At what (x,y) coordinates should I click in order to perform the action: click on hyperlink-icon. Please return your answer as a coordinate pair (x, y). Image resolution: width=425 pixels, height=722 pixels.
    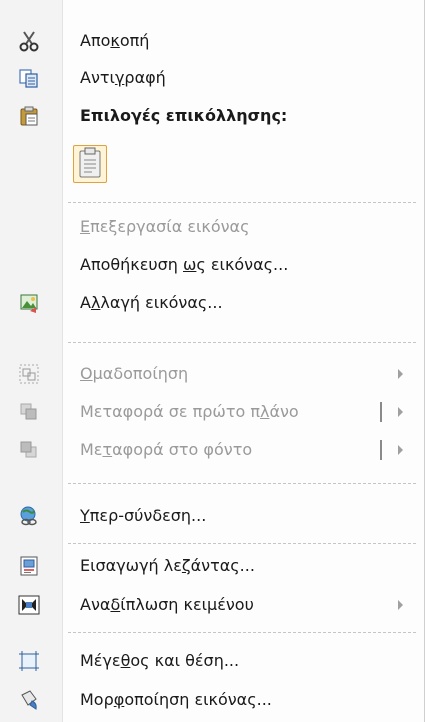
    Looking at the image, I should click on (29, 516).